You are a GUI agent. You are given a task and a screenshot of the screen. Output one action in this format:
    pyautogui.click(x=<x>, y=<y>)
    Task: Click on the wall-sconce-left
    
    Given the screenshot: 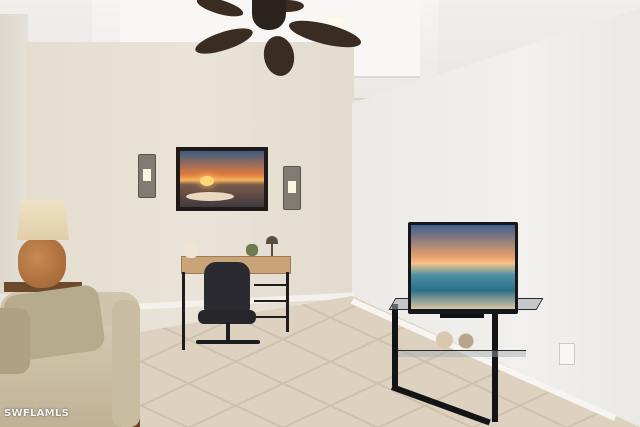 What is the action you would take?
    pyautogui.click(x=147, y=176)
    